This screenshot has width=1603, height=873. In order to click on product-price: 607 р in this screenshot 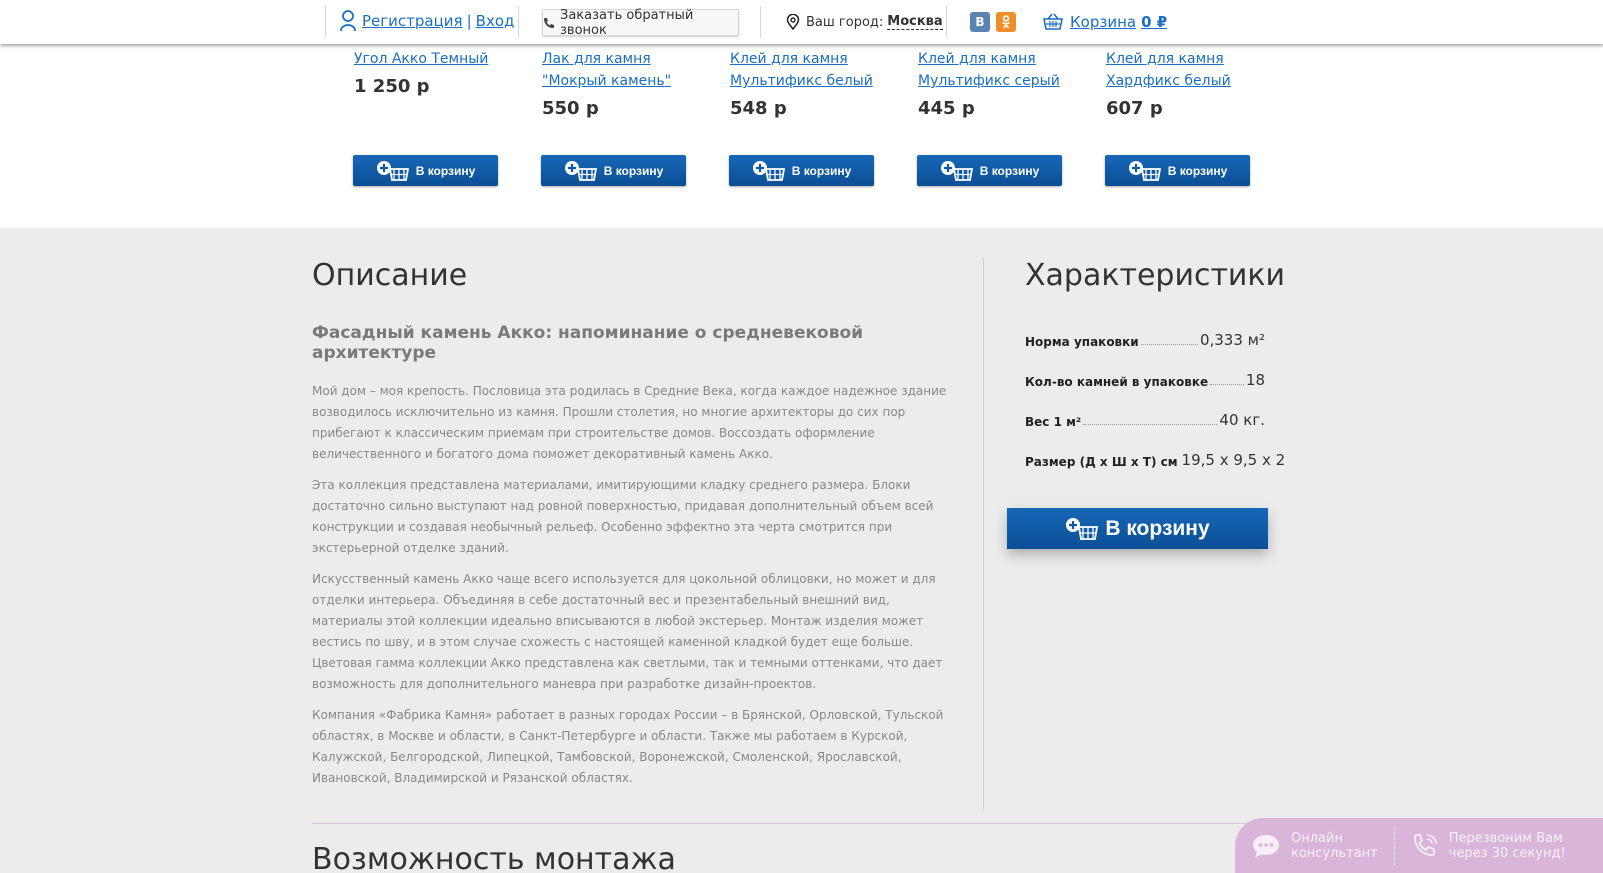, I will do `click(1134, 108)`.